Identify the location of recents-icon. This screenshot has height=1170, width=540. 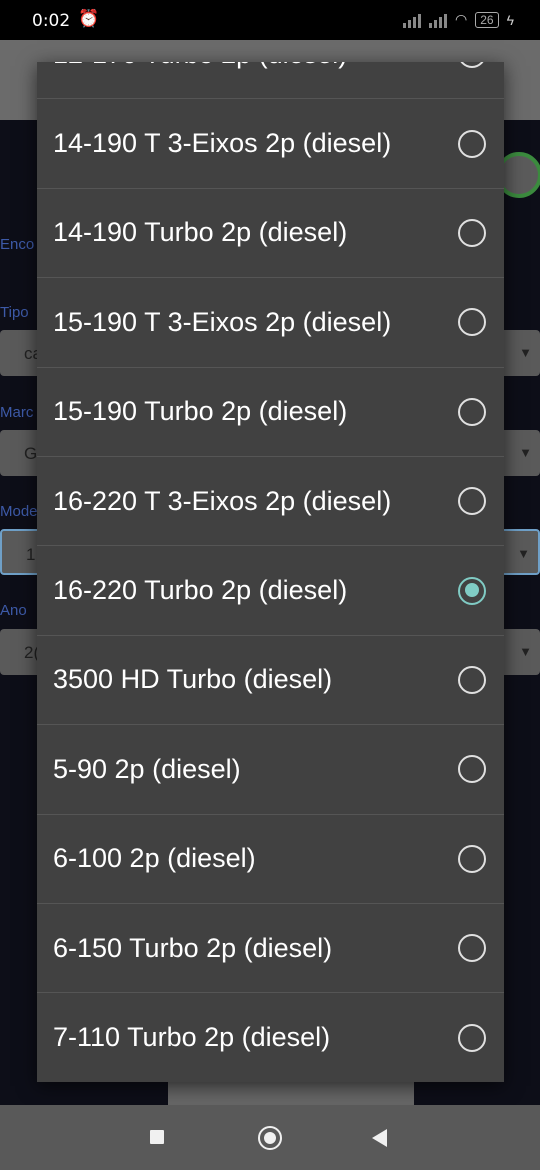
(157, 1137).